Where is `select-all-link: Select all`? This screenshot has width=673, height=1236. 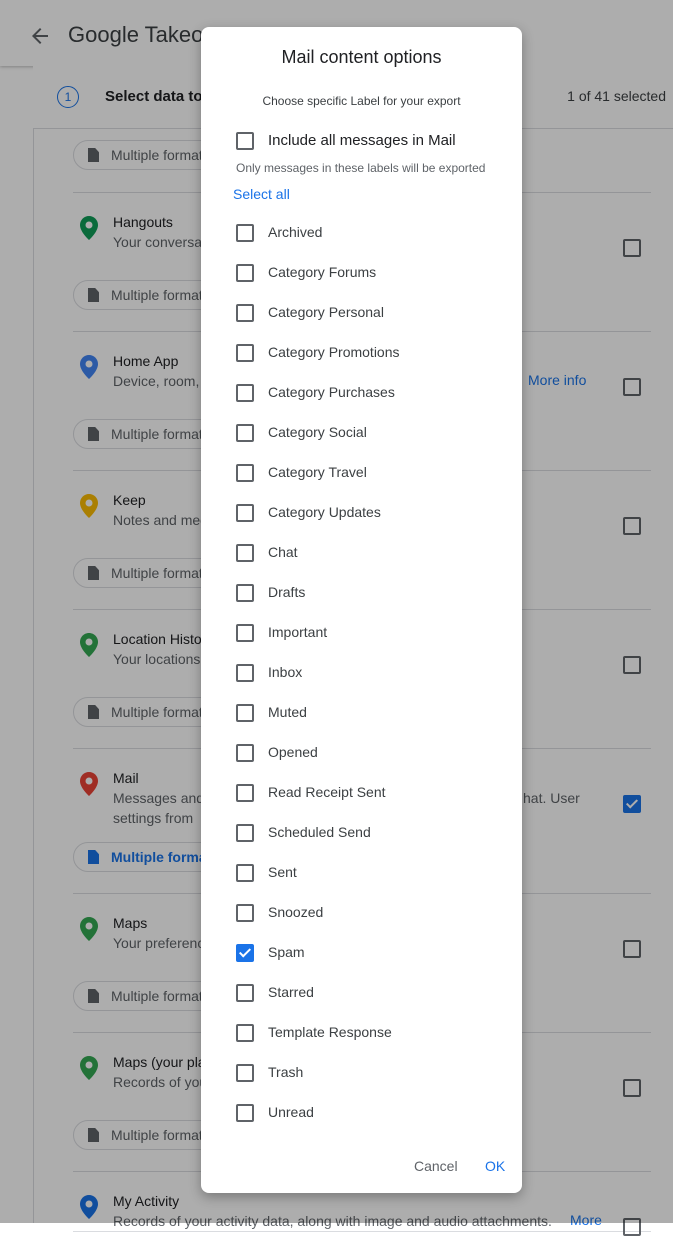 select-all-link: Select all is located at coordinates (261, 194).